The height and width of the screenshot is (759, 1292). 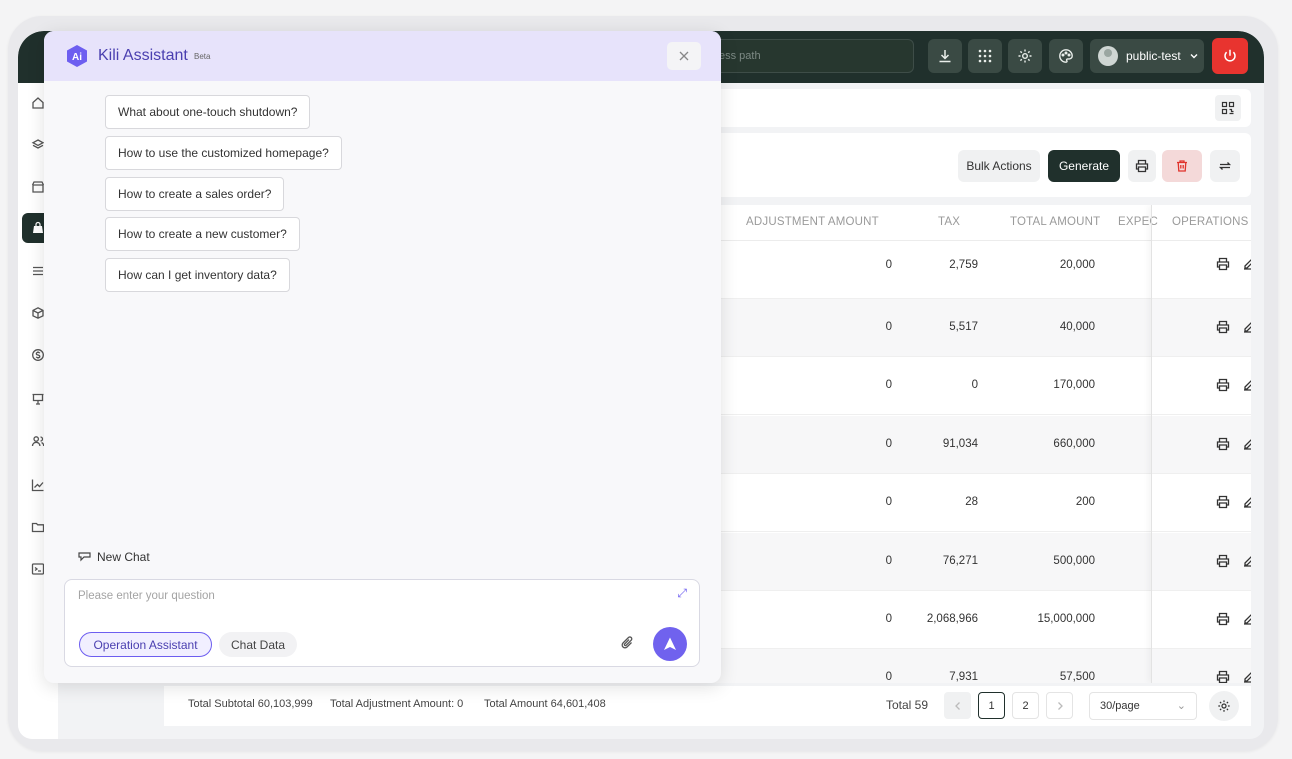 What do you see at coordinates (84, 557) in the screenshot?
I see `chat-broom-icon` at bounding box center [84, 557].